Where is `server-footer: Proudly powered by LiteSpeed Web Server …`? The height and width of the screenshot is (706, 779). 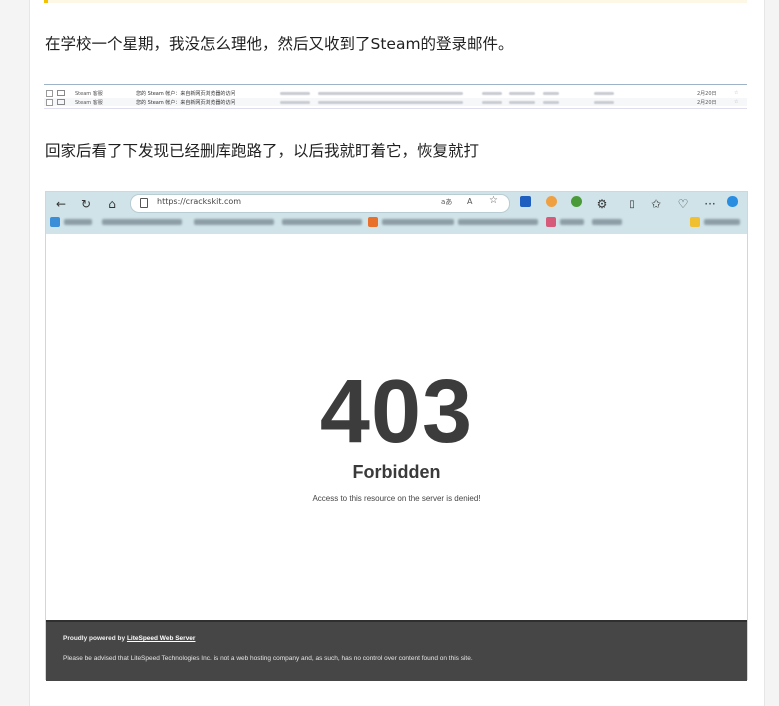
server-footer: Proudly powered by LiteSpeed Web Server … is located at coordinates (396, 650).